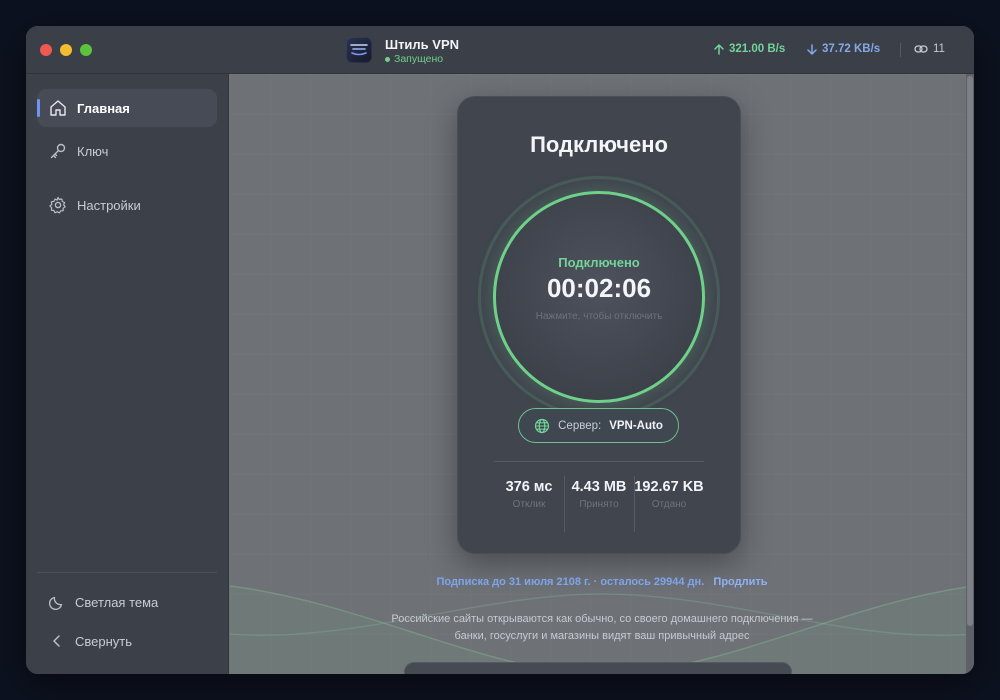 The width and height of the screenshot is (1000, 700). Describe the element at coordinates (422, 44) in the screenshot. I see `app-title: Штиль VPN` at that location.